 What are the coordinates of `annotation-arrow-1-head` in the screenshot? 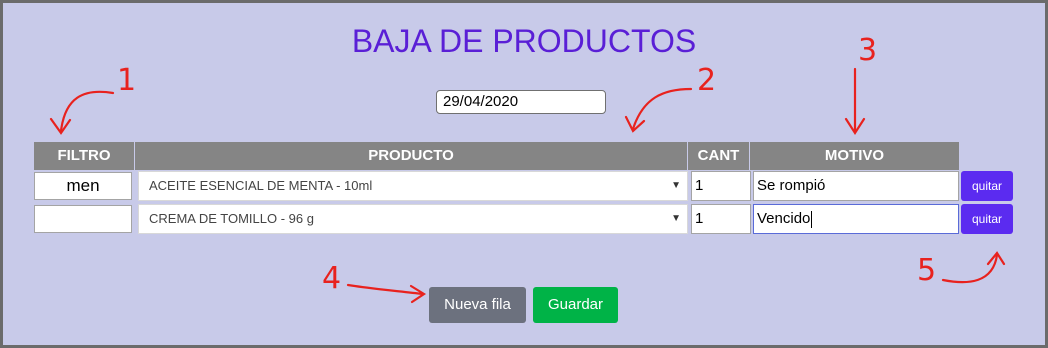 It's located at (60, 126).